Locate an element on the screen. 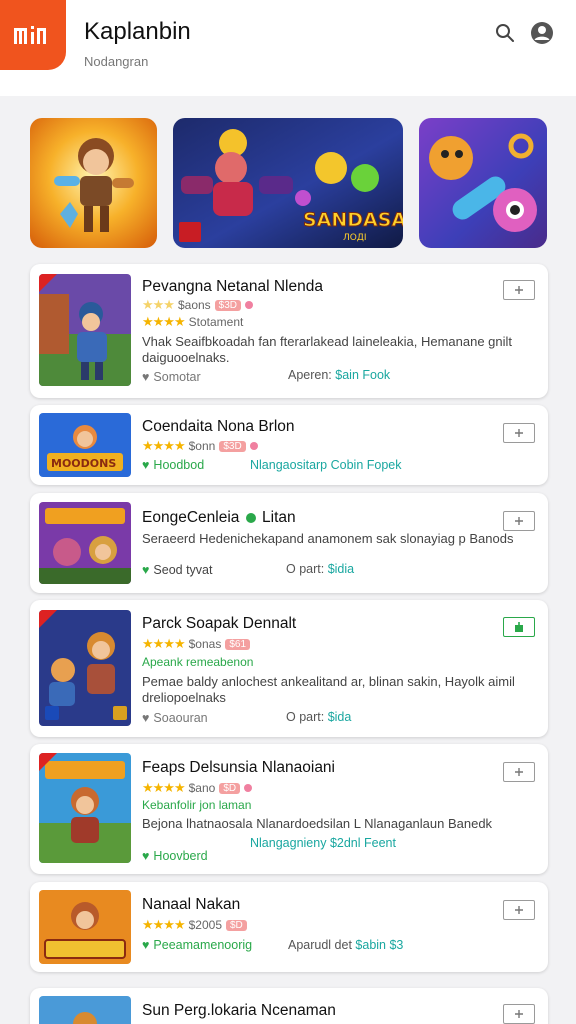 Image resolution: width=576 pixels, height=1024 pixels. featured-game-image: SANDASAN ЛОДІ is located at coordinates (288, 183).